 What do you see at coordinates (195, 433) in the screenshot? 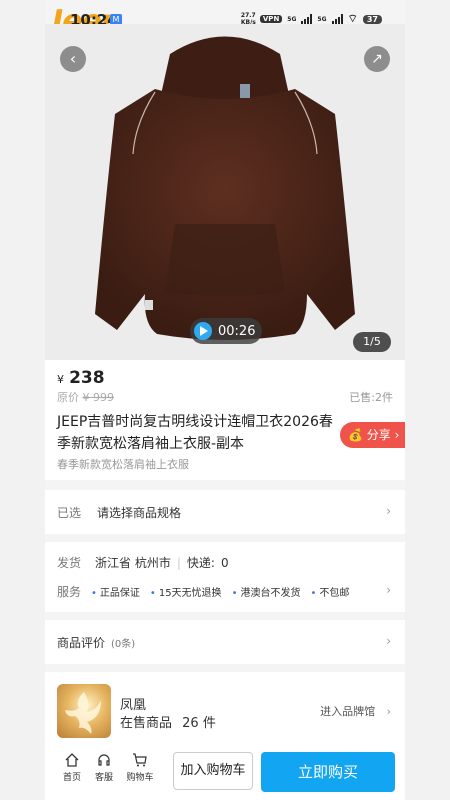
I see `product-title: JEEP吉普时尚复古明线设计连帽卫衣2026春季新款宽松落肩袖上衣服-副本` at bounding box center [195, 433].